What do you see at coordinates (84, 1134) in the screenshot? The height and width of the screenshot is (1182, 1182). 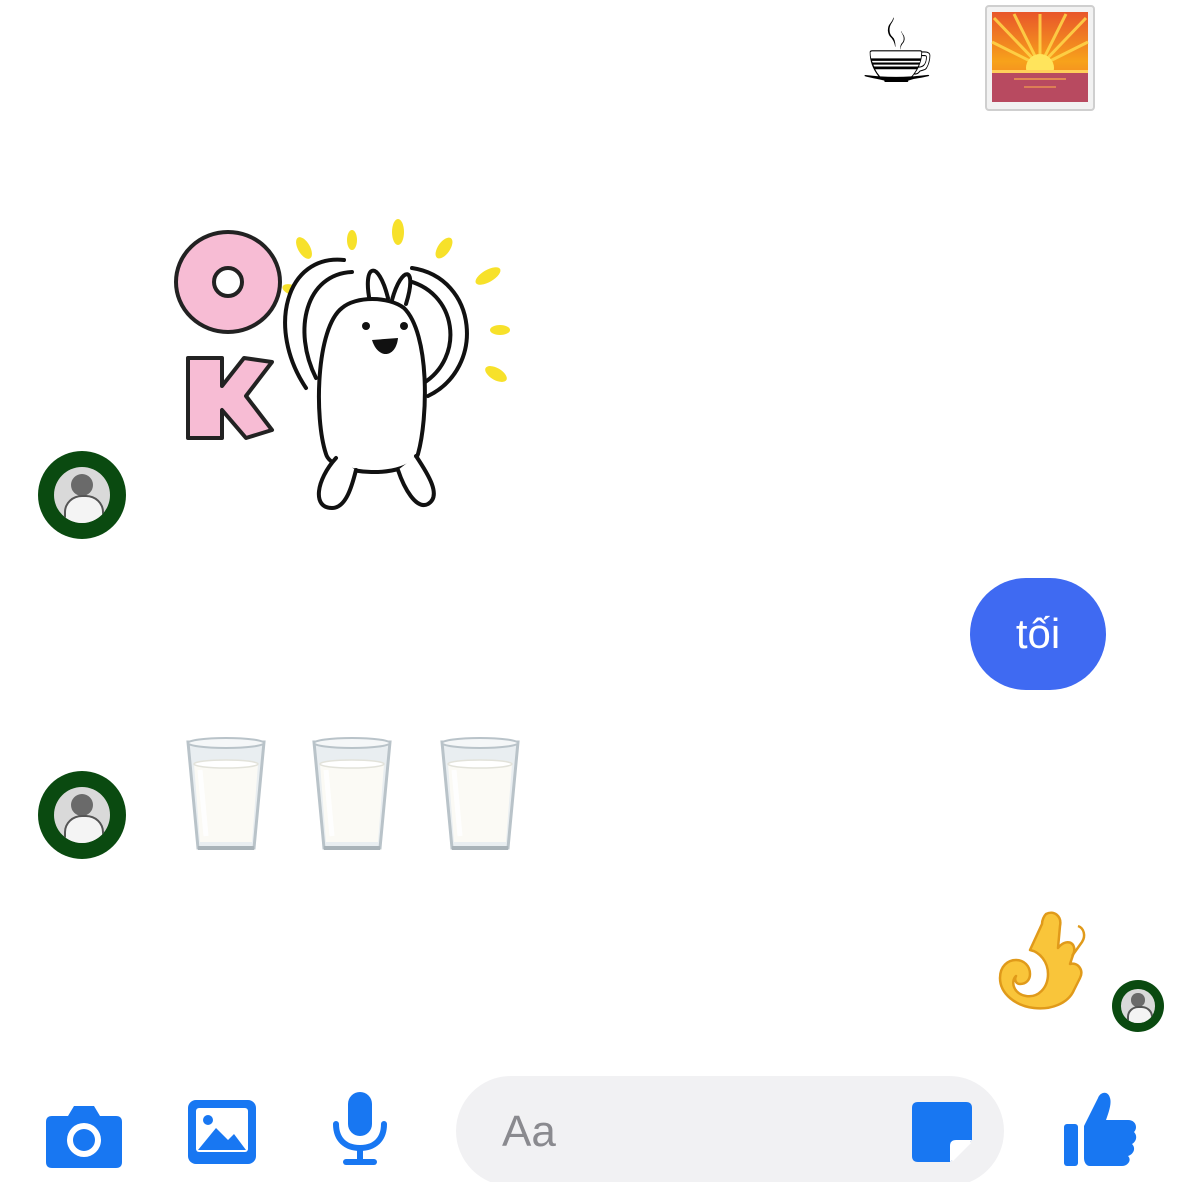 I see `camera-icon` at bounding box center [84, 1134].